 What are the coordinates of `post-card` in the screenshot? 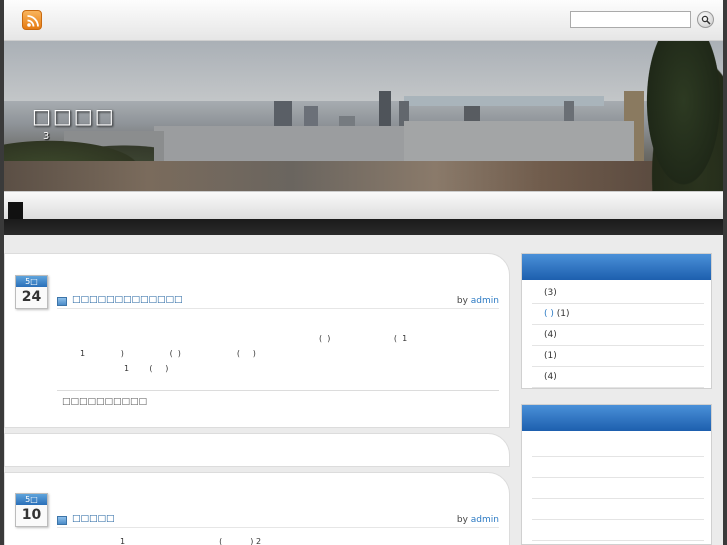 It's located at (257, 450).